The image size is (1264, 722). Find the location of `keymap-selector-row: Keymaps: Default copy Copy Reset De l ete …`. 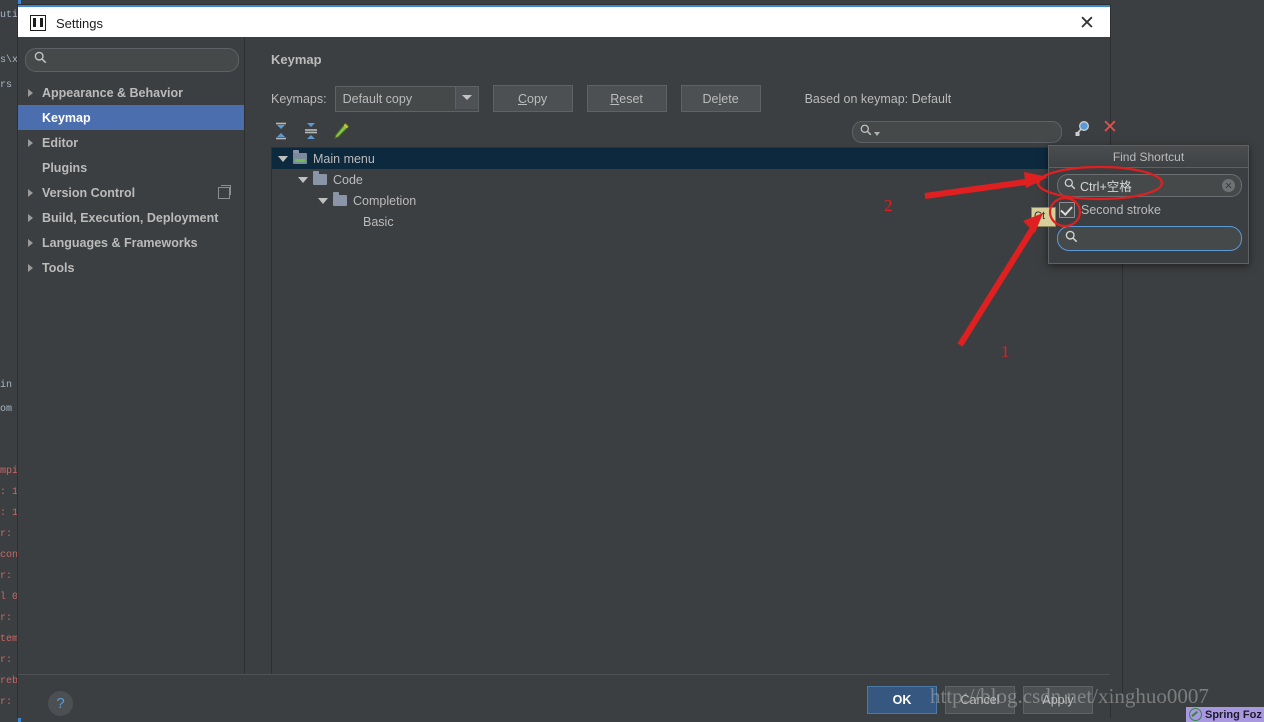

keymap-selector-row: Keymaps: Default copy Copy Reset De l ete … is located at coordinates (611, 98).